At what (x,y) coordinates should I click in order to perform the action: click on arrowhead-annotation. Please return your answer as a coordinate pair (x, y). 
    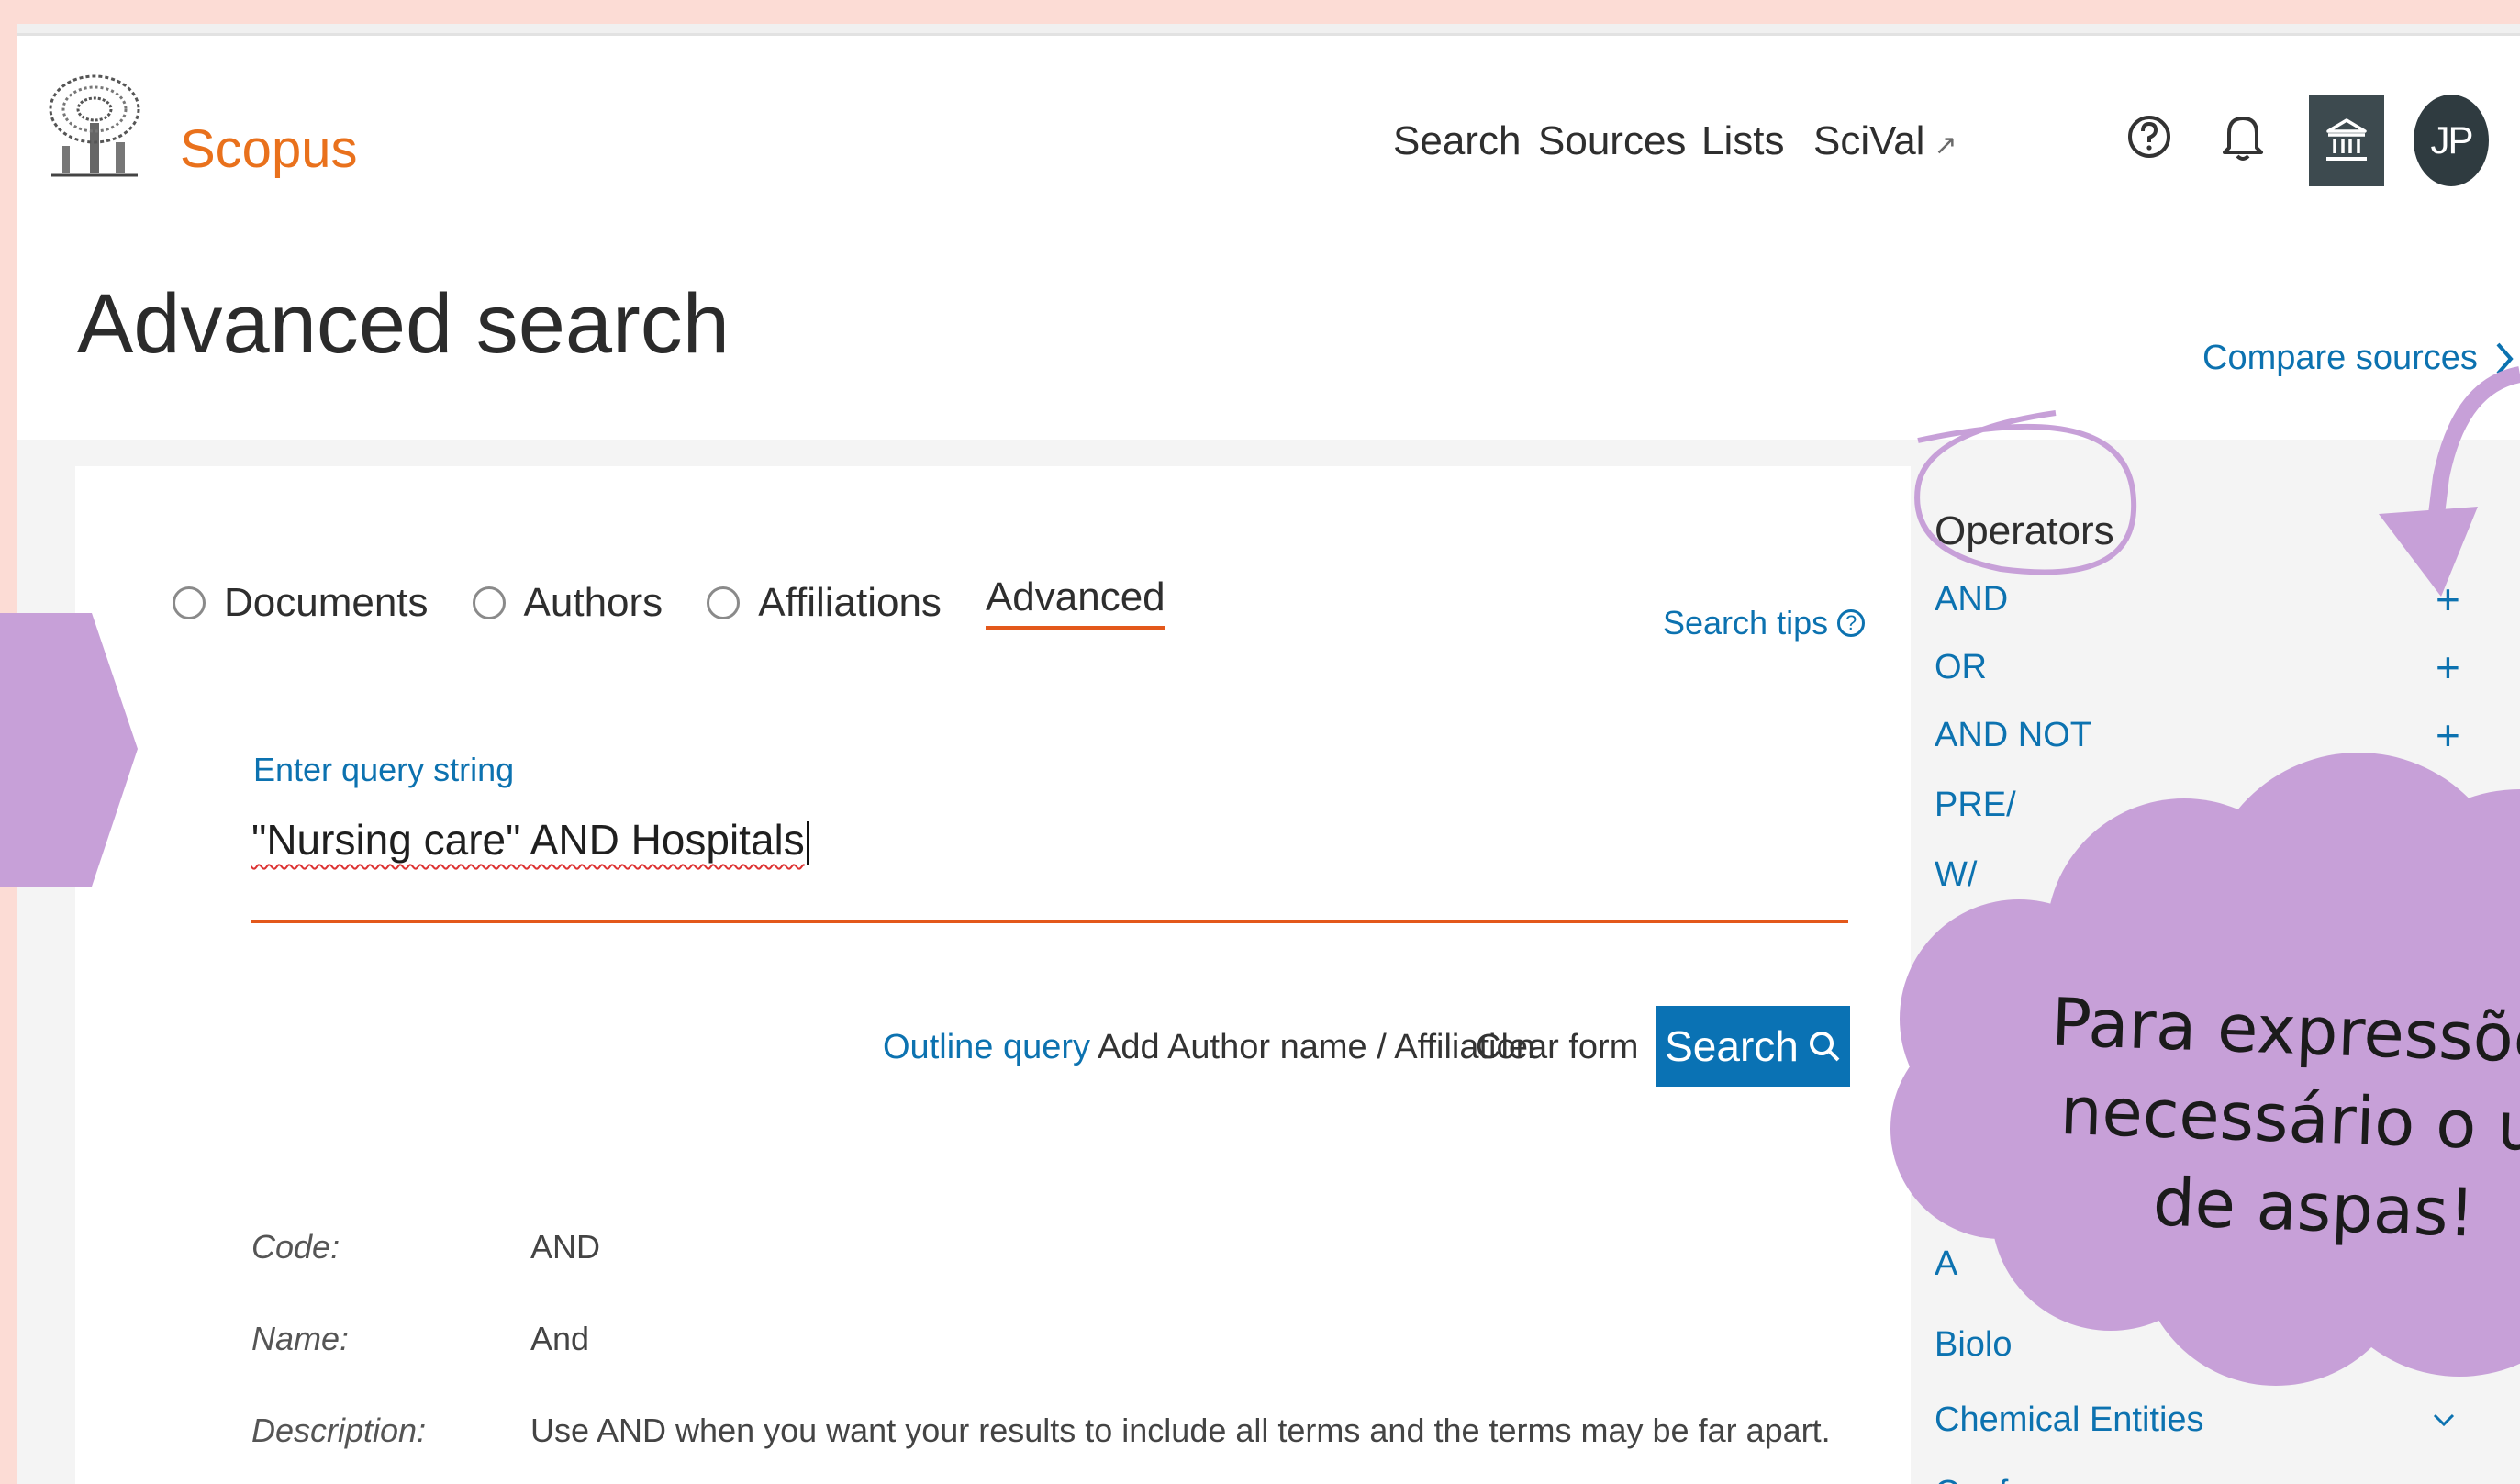
    Looking at the image, I should click on (2428, 552).